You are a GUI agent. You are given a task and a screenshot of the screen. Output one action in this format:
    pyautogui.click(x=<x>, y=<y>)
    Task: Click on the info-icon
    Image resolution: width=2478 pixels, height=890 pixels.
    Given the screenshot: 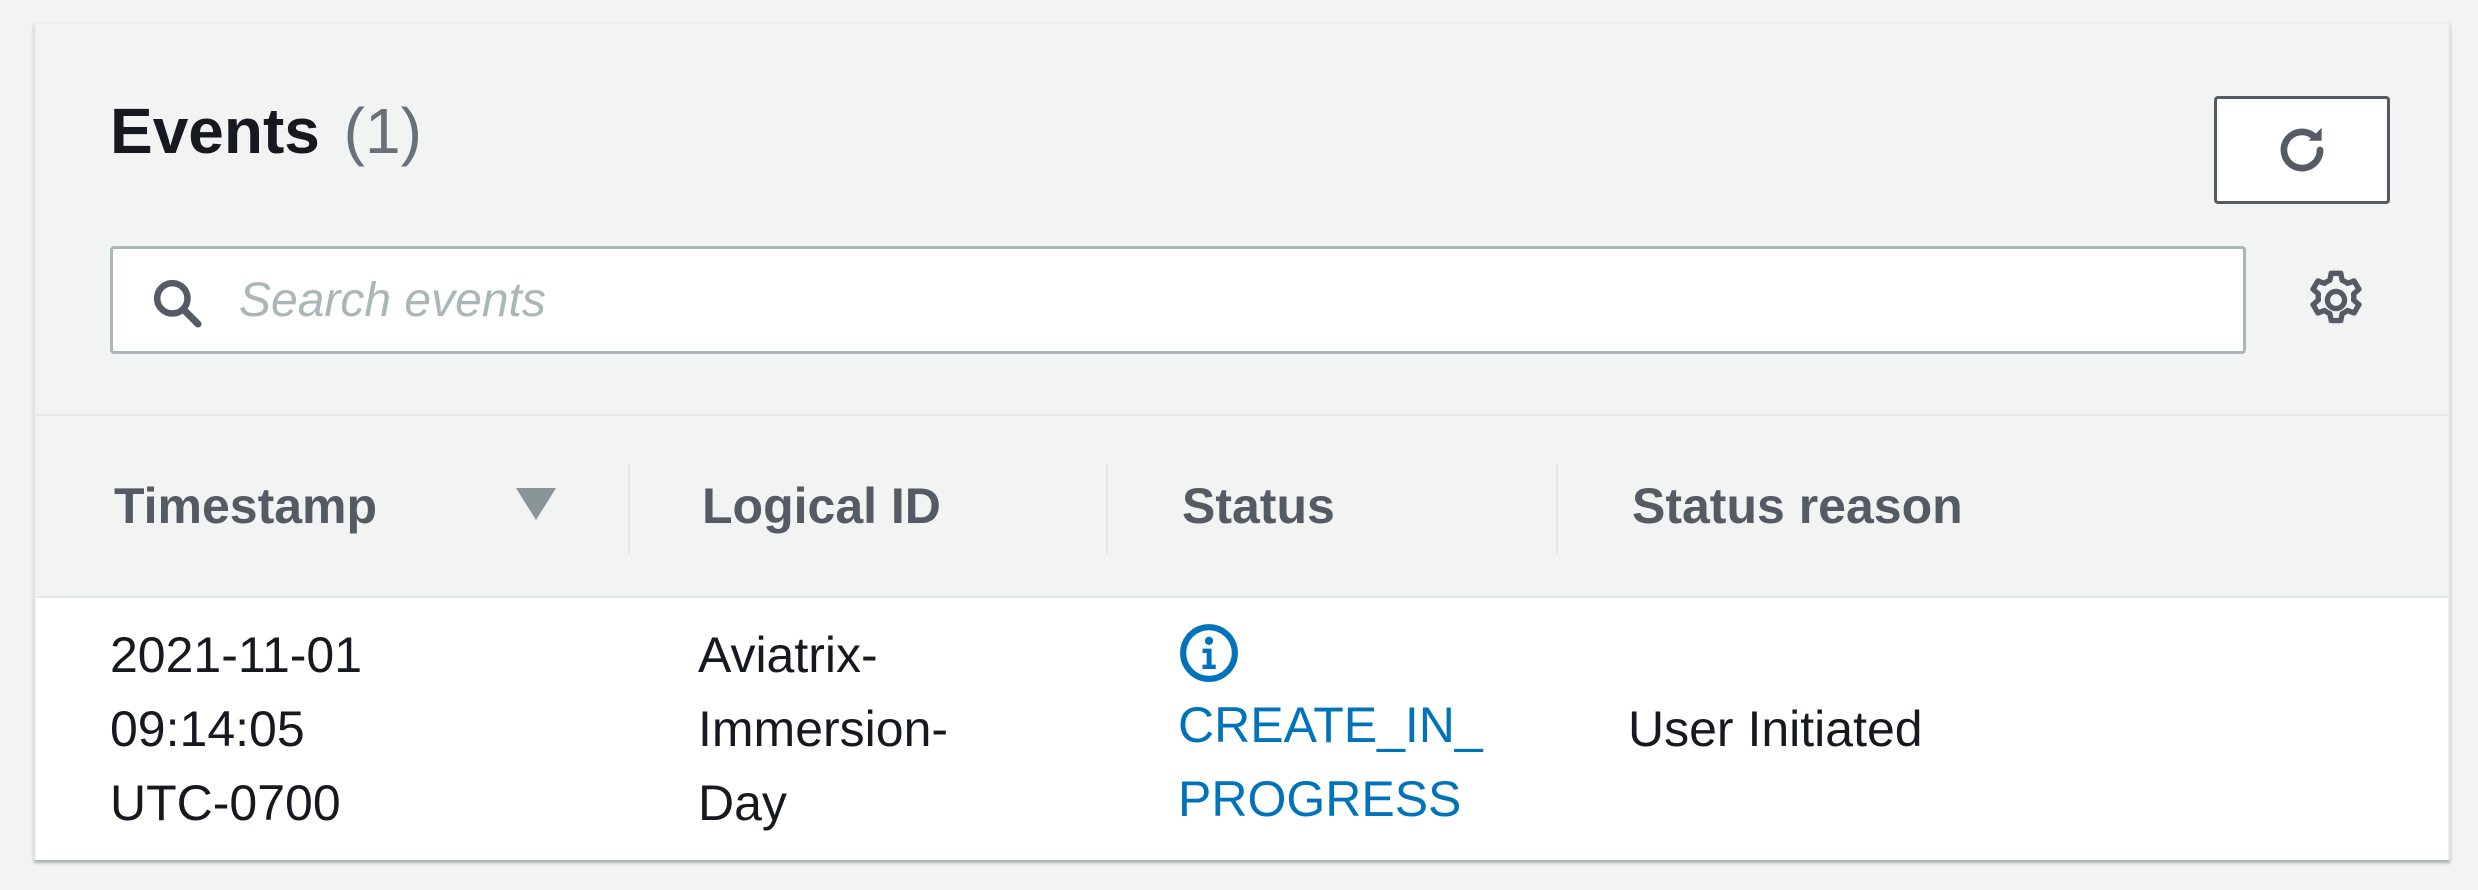 What is the action you would take?
    pyautogui.click(x=1209, y=653)
    